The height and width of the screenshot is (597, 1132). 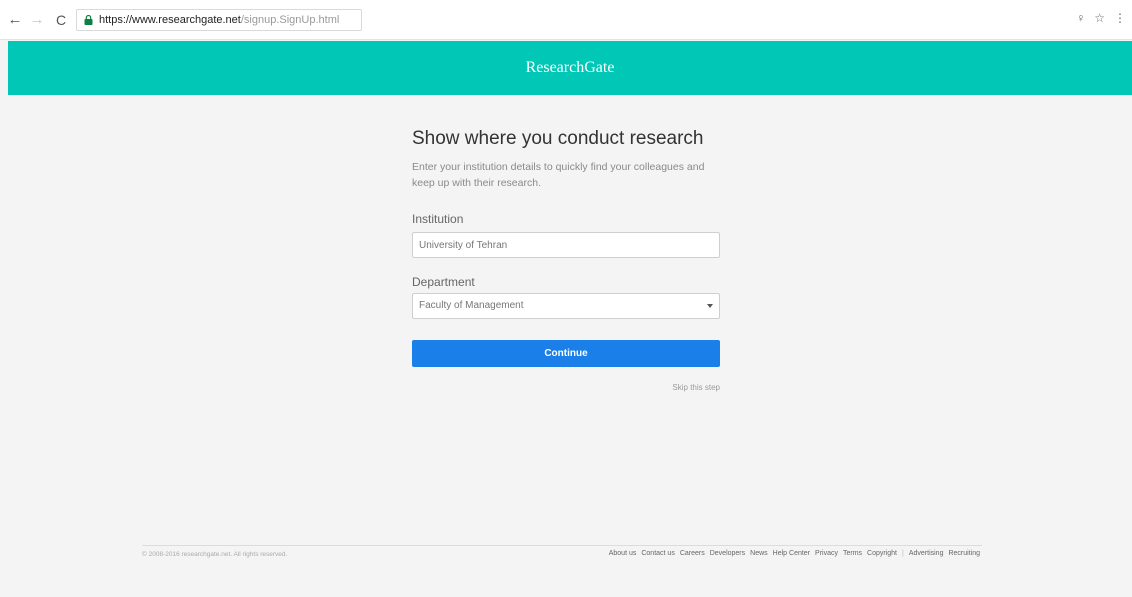 What do you see at coordinates (710, 306) in the screenshot?
I see `chevron-down-icon` at bounding box center [710, 306].